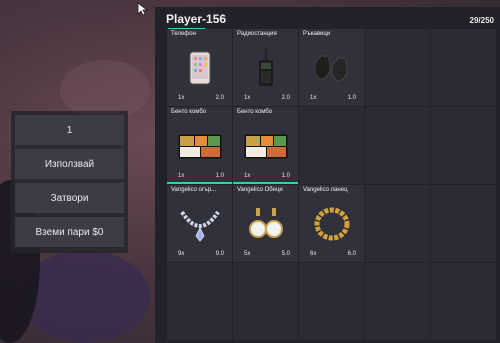 This screenshot has width=500, height=343. I want to click on phone-icon, so click(199, 67).